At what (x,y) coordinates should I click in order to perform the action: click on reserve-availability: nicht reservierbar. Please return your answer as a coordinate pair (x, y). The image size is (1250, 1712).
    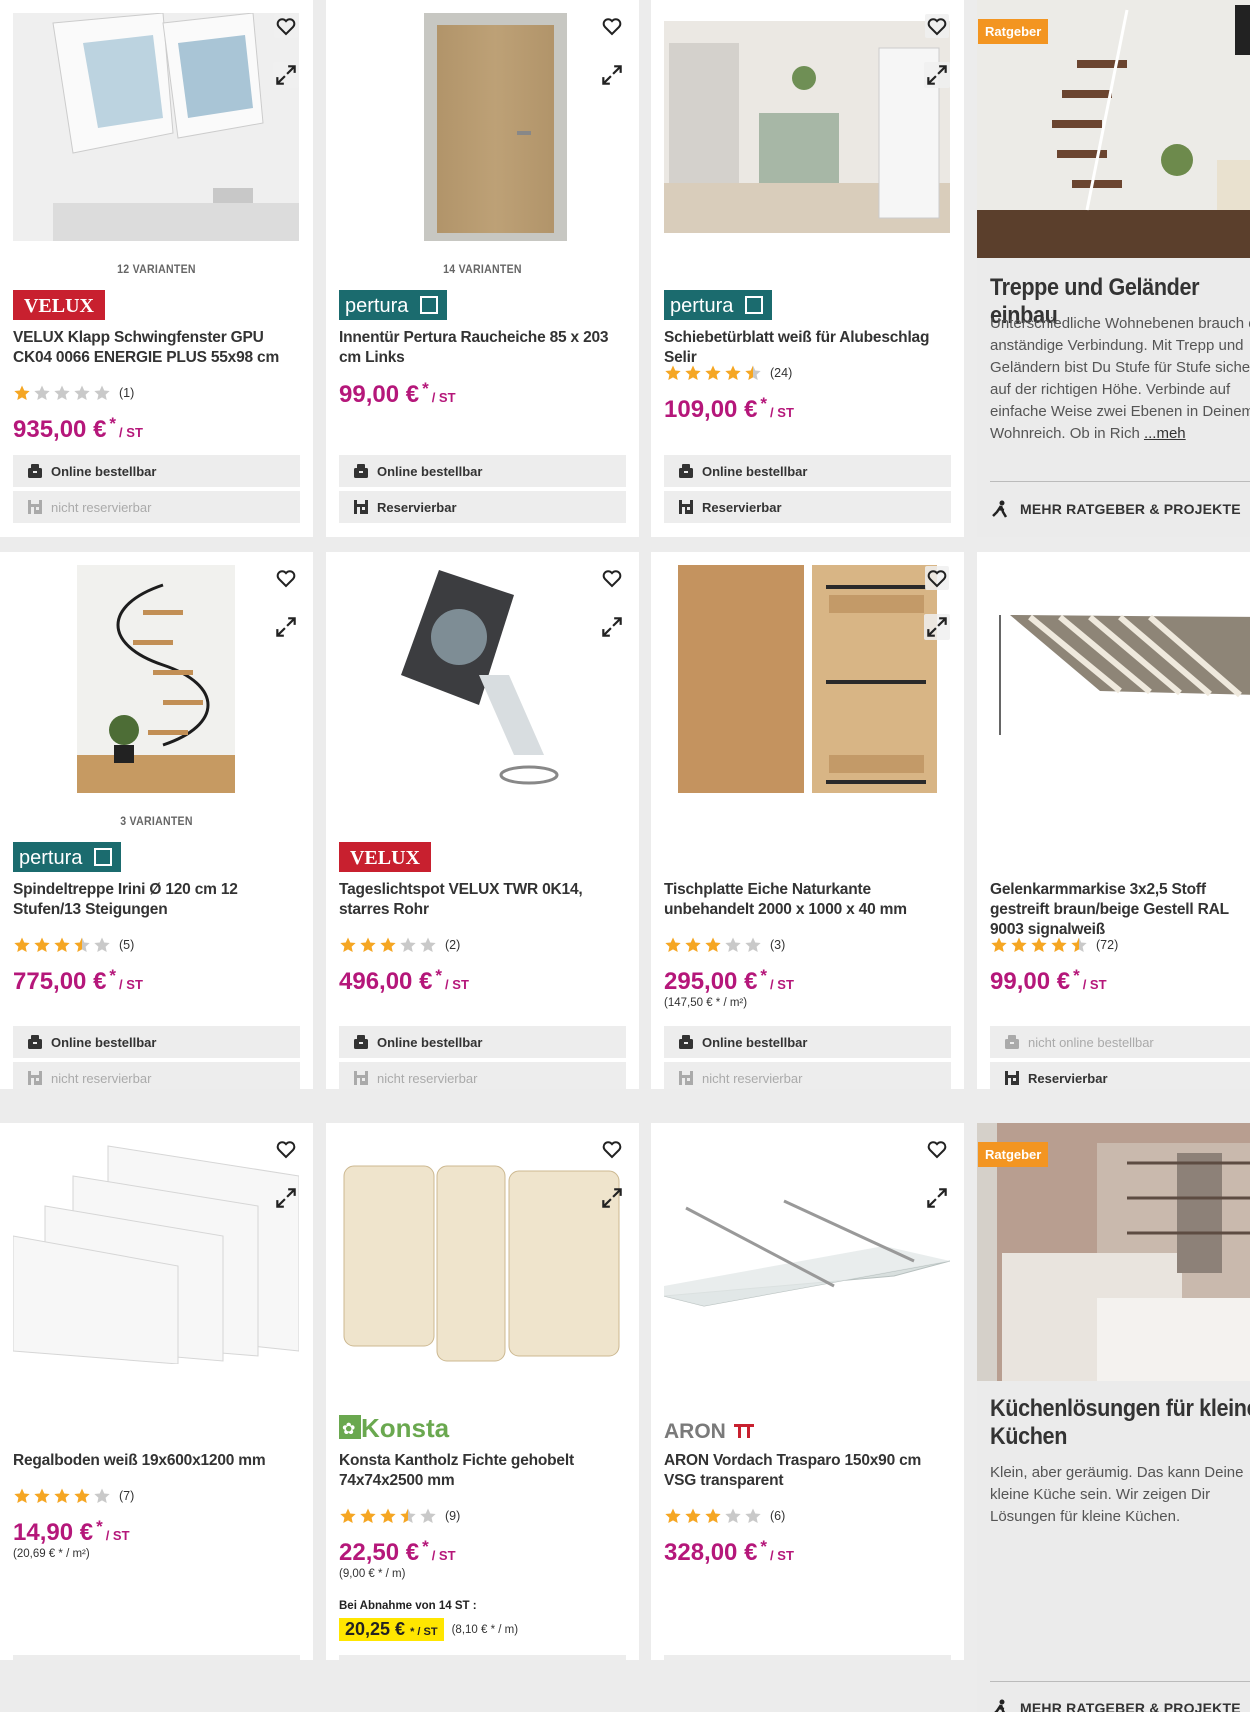
    Looking at the image, I should click on (156, 1075).